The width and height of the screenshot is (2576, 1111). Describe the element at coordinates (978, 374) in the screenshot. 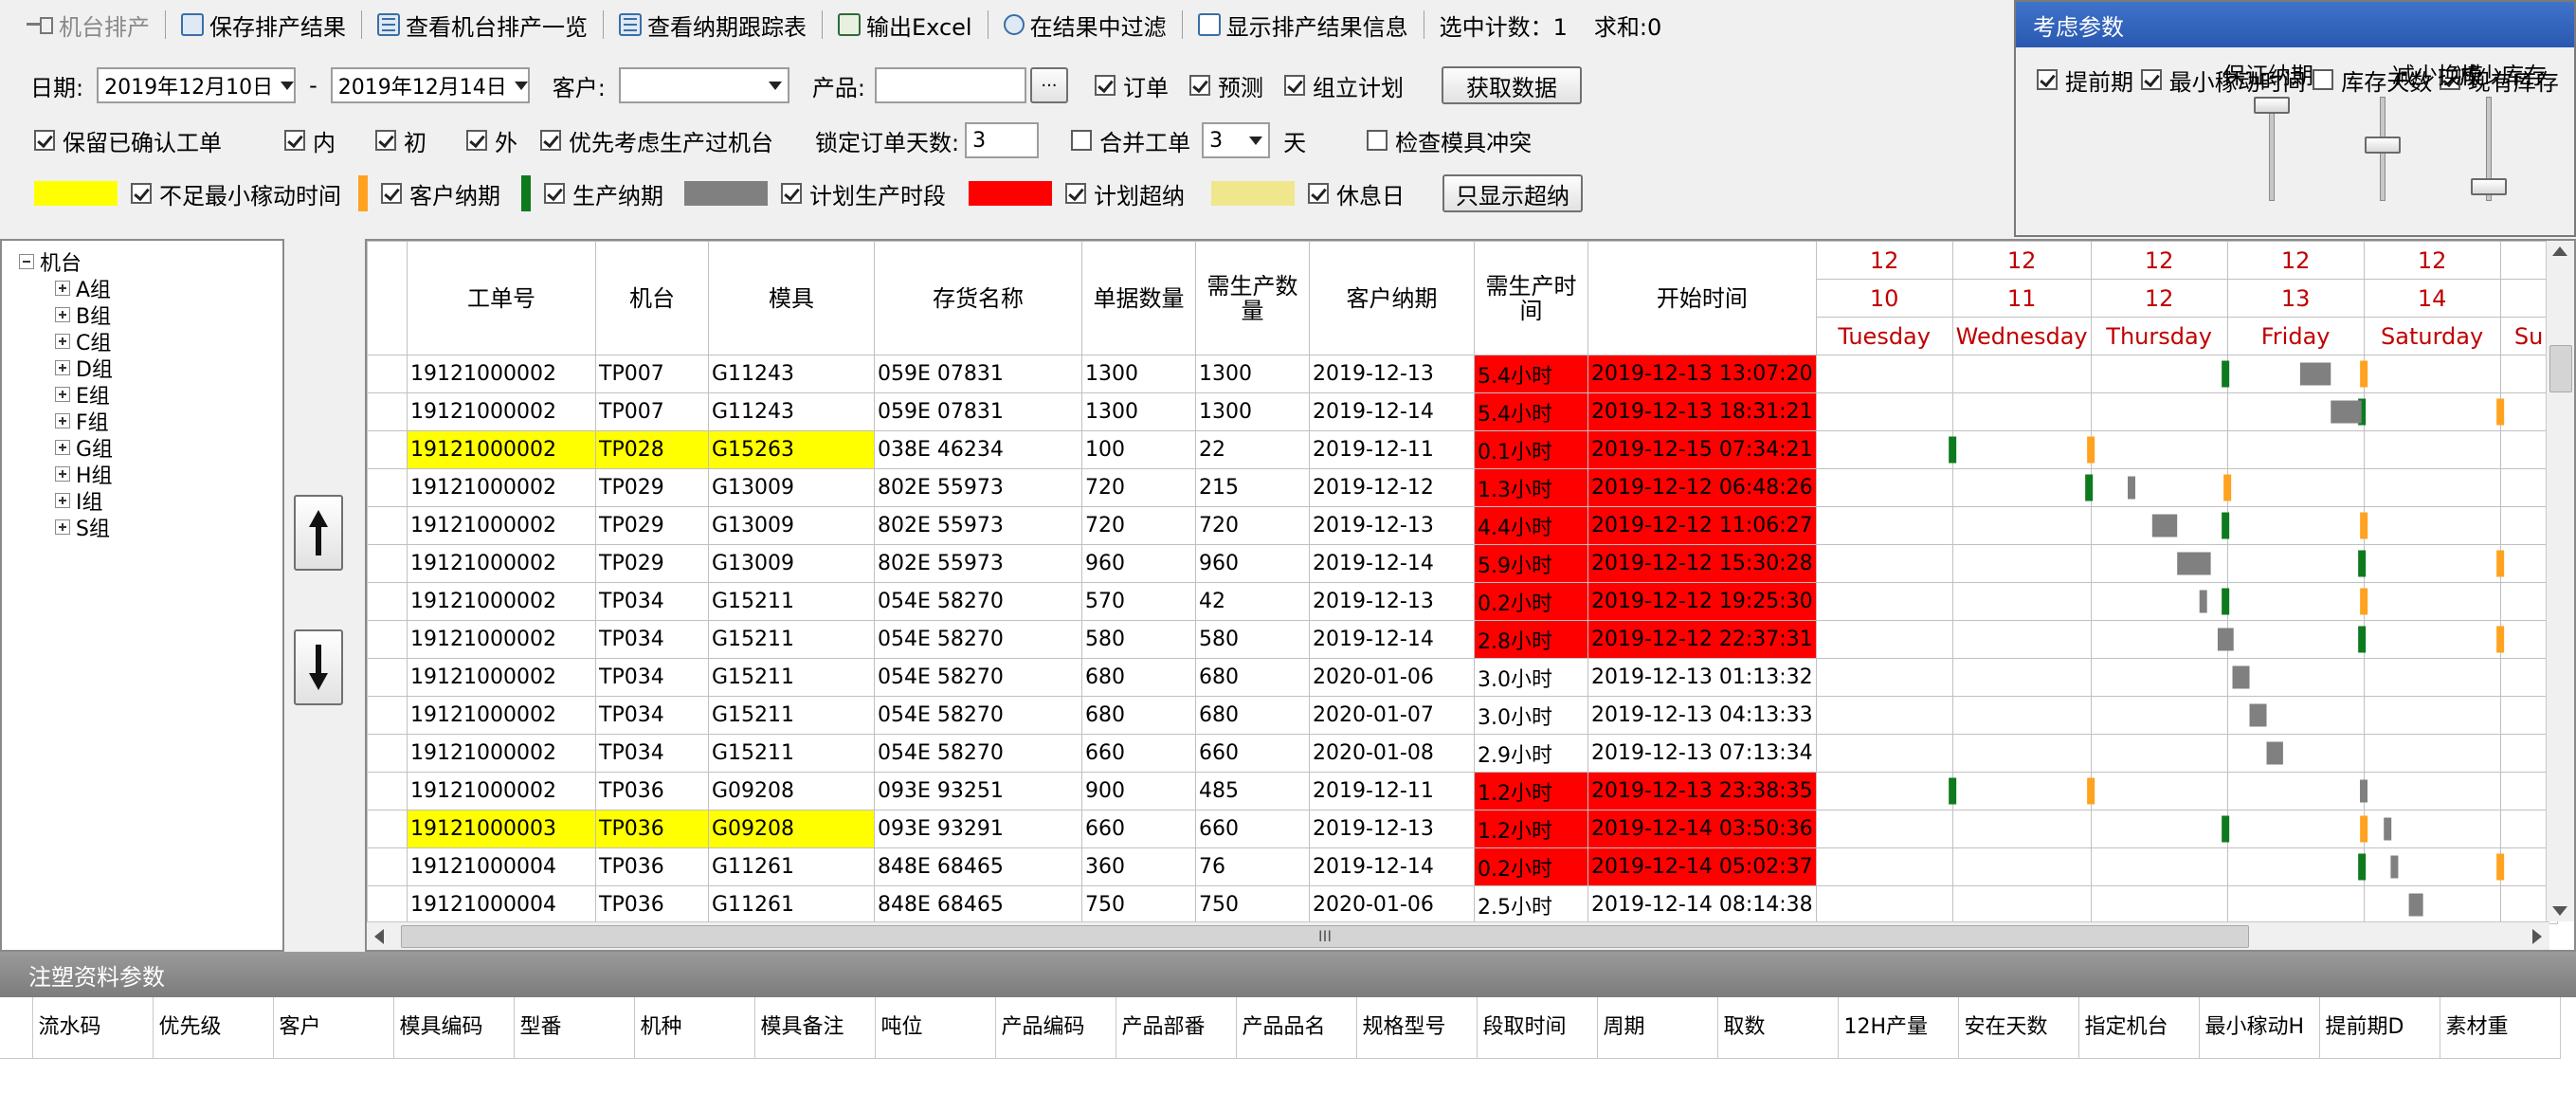

I see `cell-item: 059E 07831` at that location.